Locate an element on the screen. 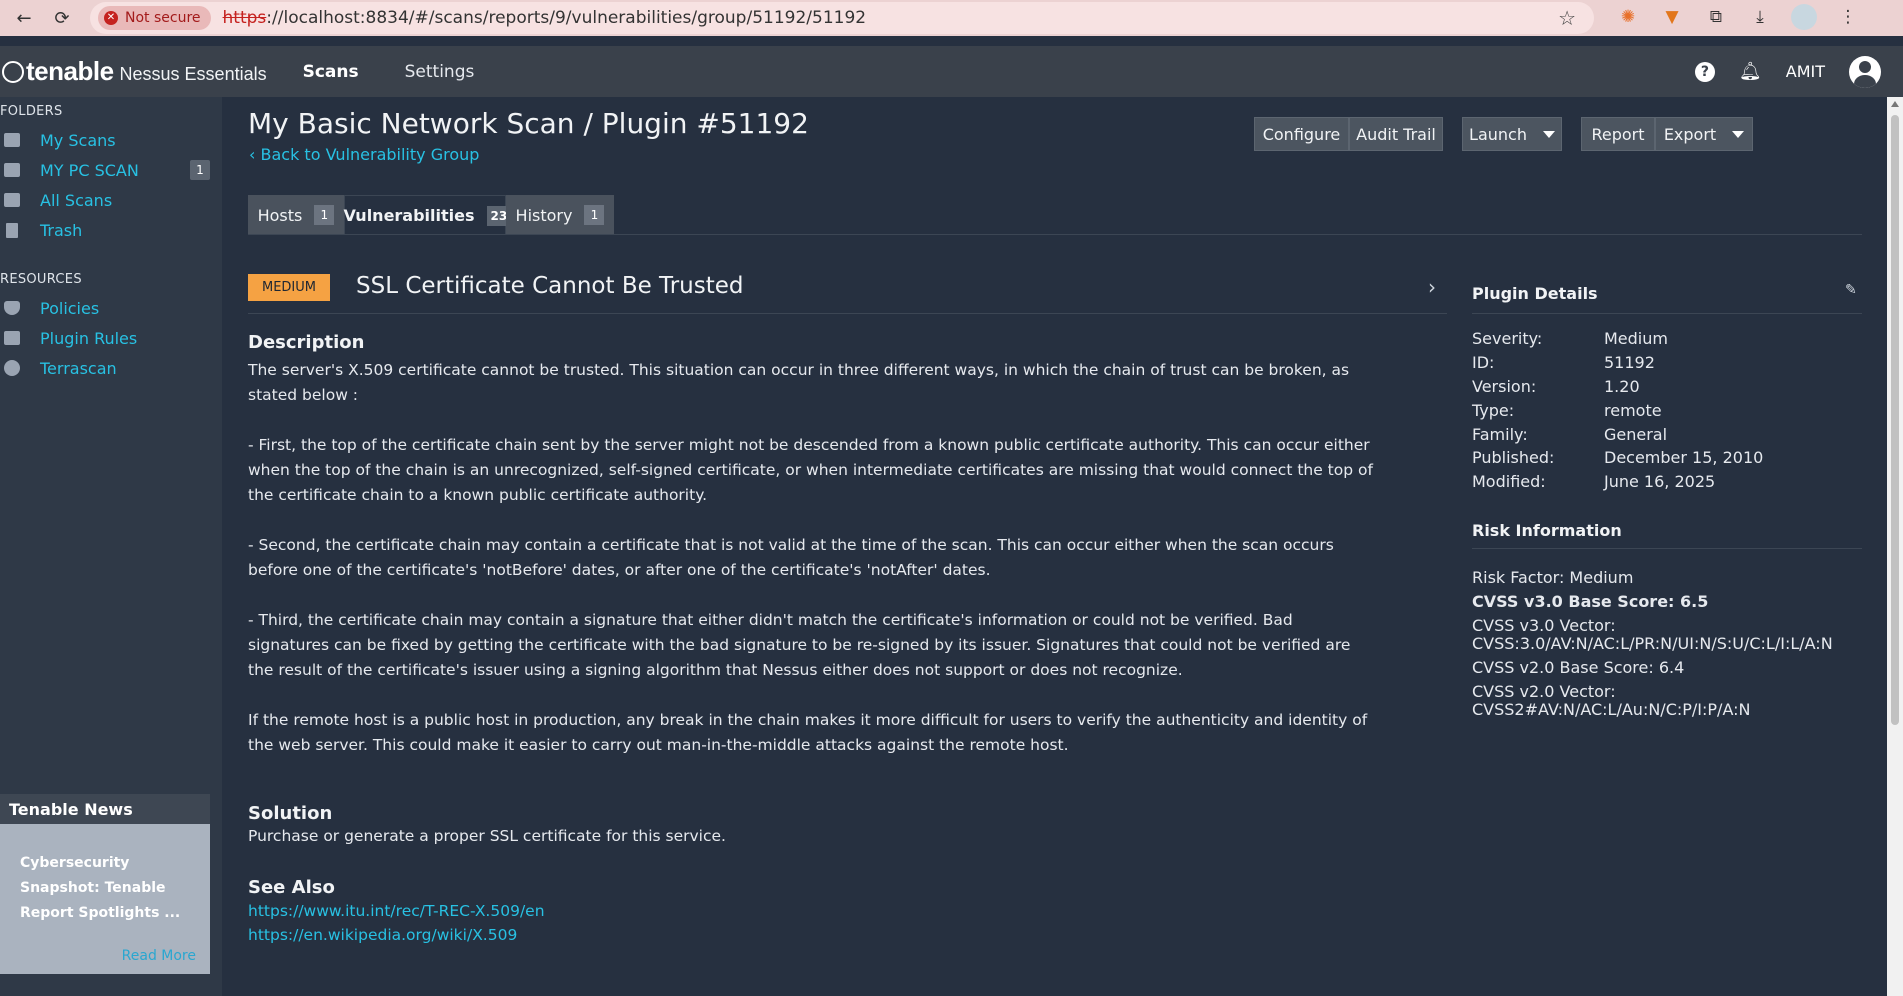  tab-history: History 1 is located at coordinates (560, 215).